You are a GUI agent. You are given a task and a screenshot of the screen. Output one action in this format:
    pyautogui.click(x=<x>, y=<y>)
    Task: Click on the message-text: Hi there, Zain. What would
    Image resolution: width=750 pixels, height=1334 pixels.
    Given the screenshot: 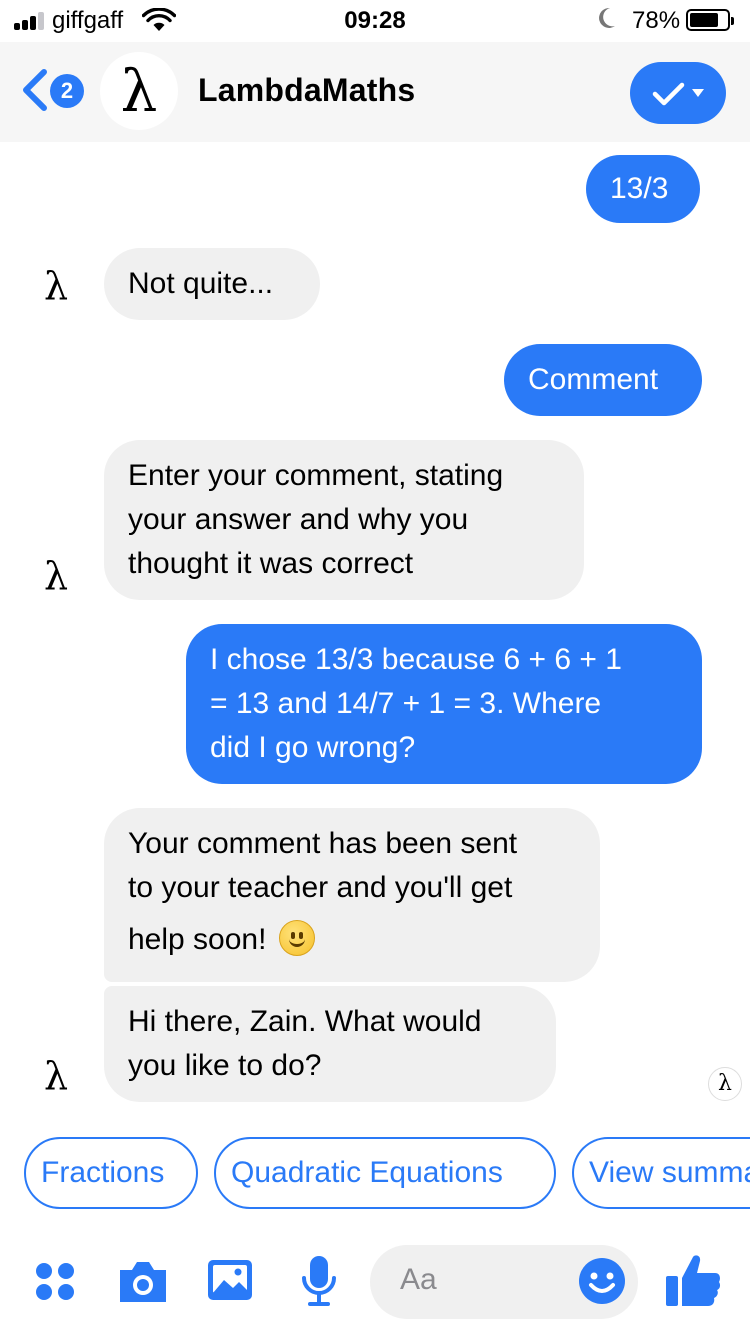 What is the action you would take?
    pyautogui.click(x=305, y=1021)
    